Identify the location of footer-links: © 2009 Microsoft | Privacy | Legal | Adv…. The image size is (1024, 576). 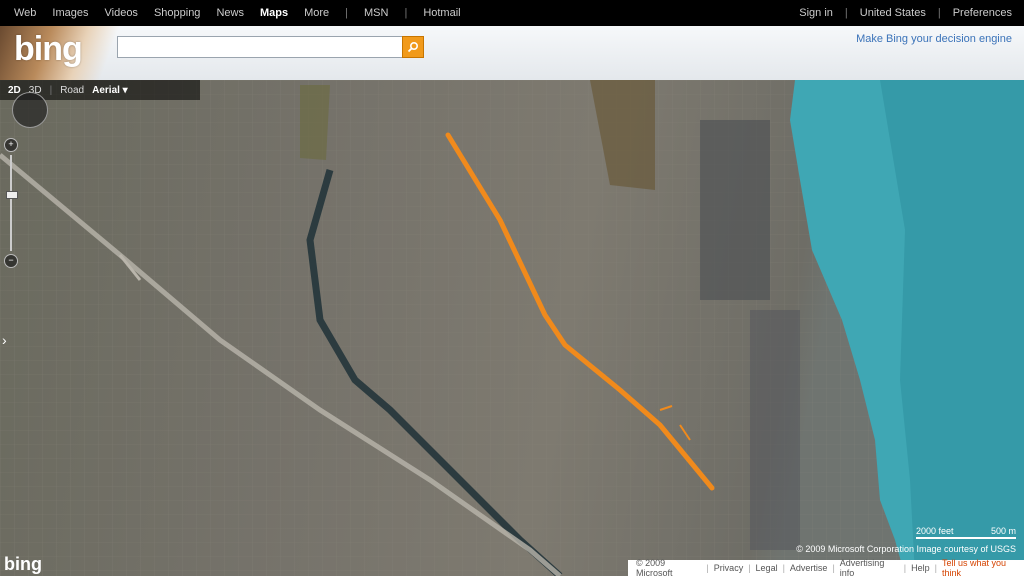
(826, 567).